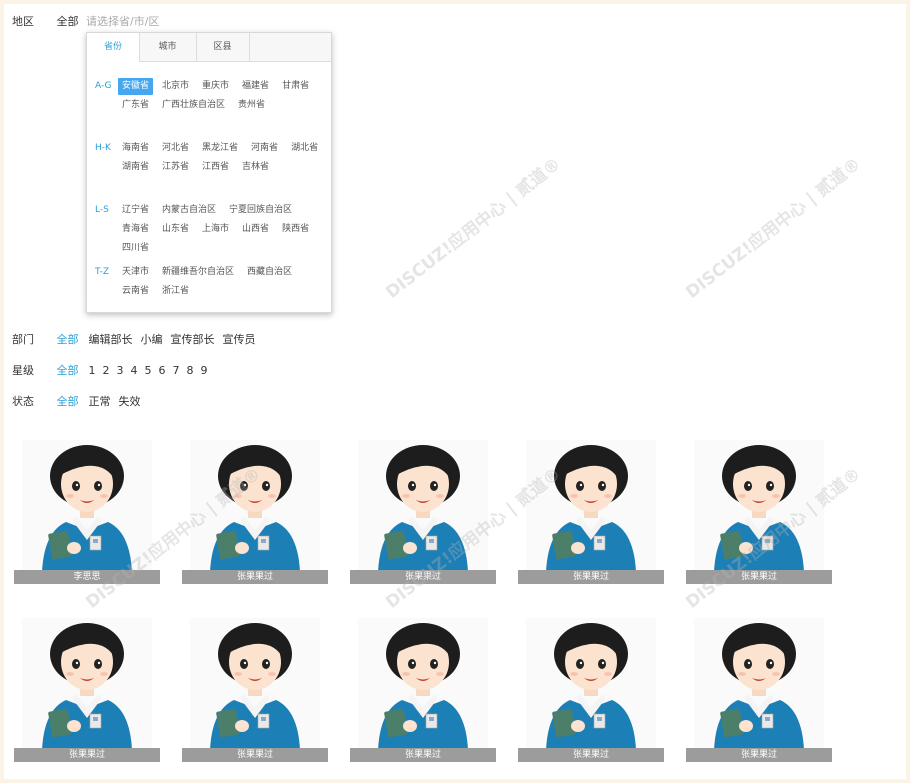 This screenshot has width=910, height=783. Describe the element at coordinates (204, 371) in the screenshot. I see `star-option: 9` at that location.